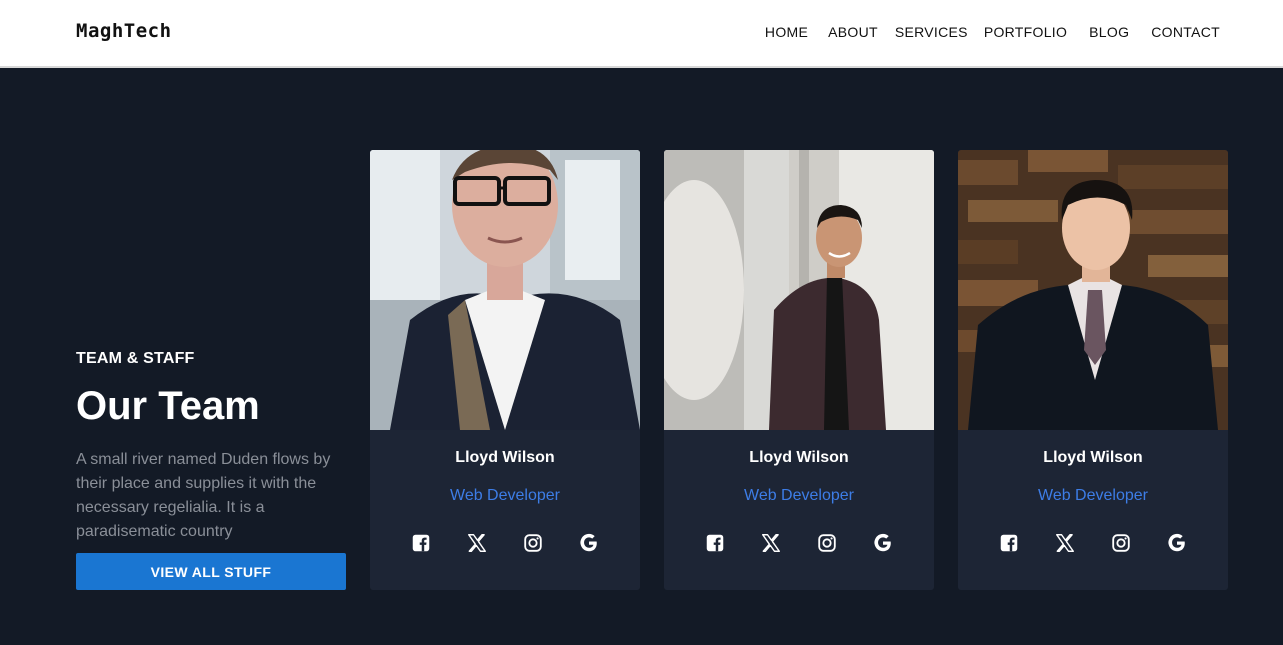  Describe the element at coordinates (1025, 32) in the screenshot. I see `nav-portfolio: PORTFOLIO` at that location.